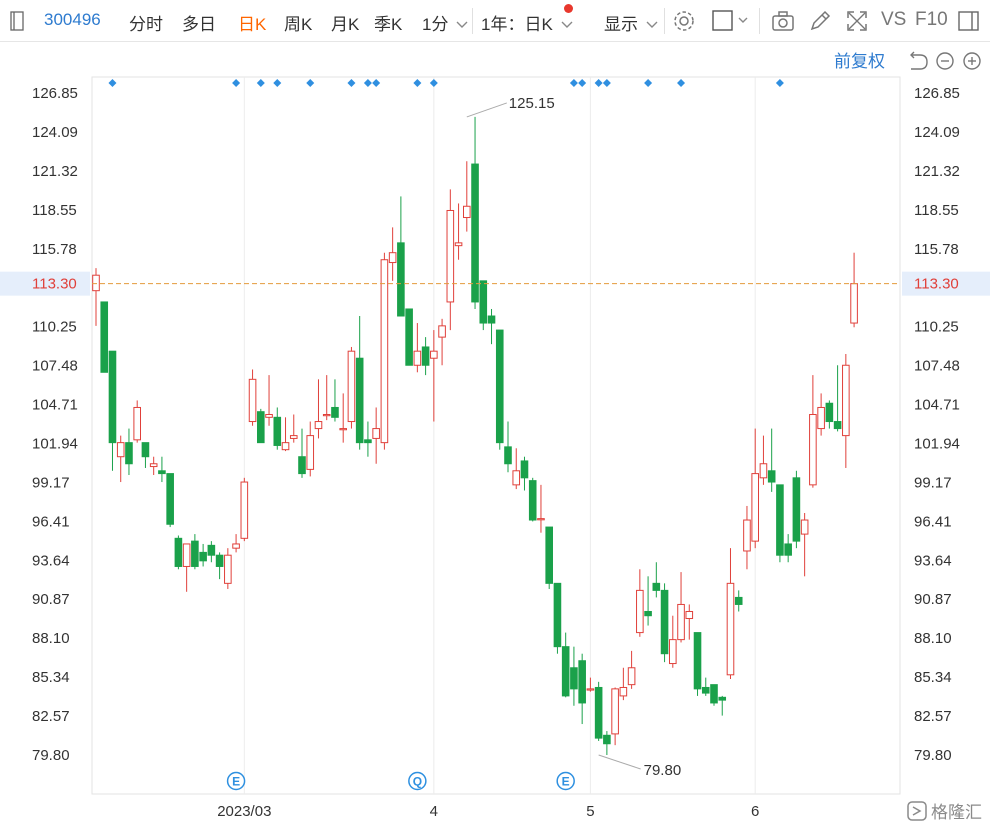  What do you see at coordinates (893, 20) in the screenshot?
I see `vs-button: VS` at bounding box center [893, 20].